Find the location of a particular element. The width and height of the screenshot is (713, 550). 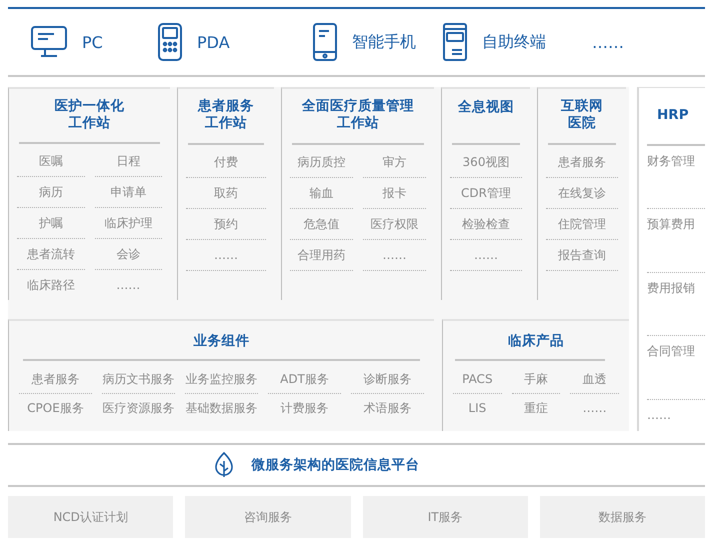

module-item: 360视图 is located at coordinates (486, 162).